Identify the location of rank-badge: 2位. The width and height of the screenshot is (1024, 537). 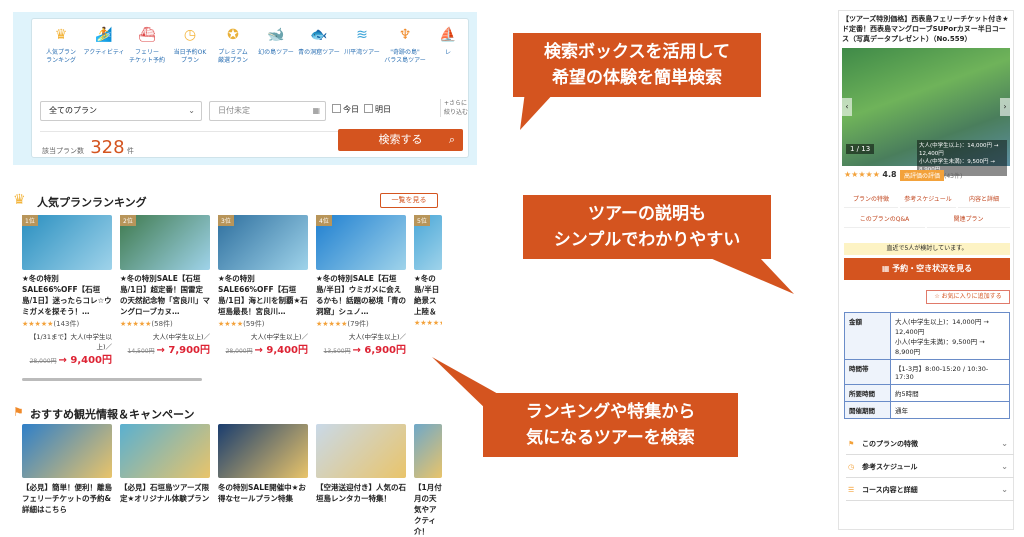
(128, 220).